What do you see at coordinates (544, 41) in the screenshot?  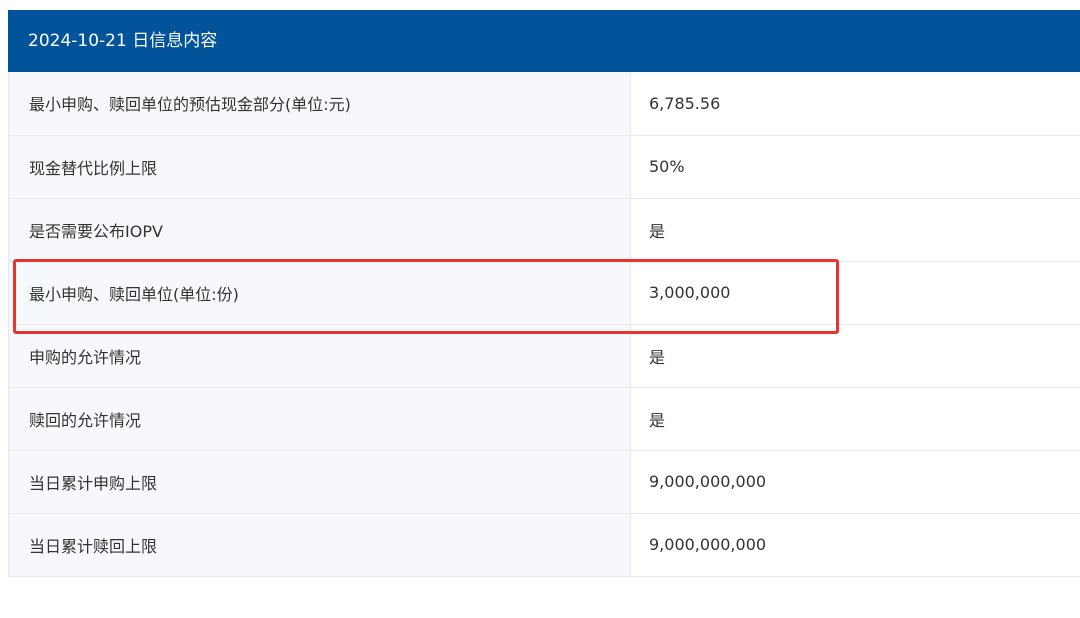 I see `panel-header: 2024-10-21 日信息内容` at bounding box center [544, 41].